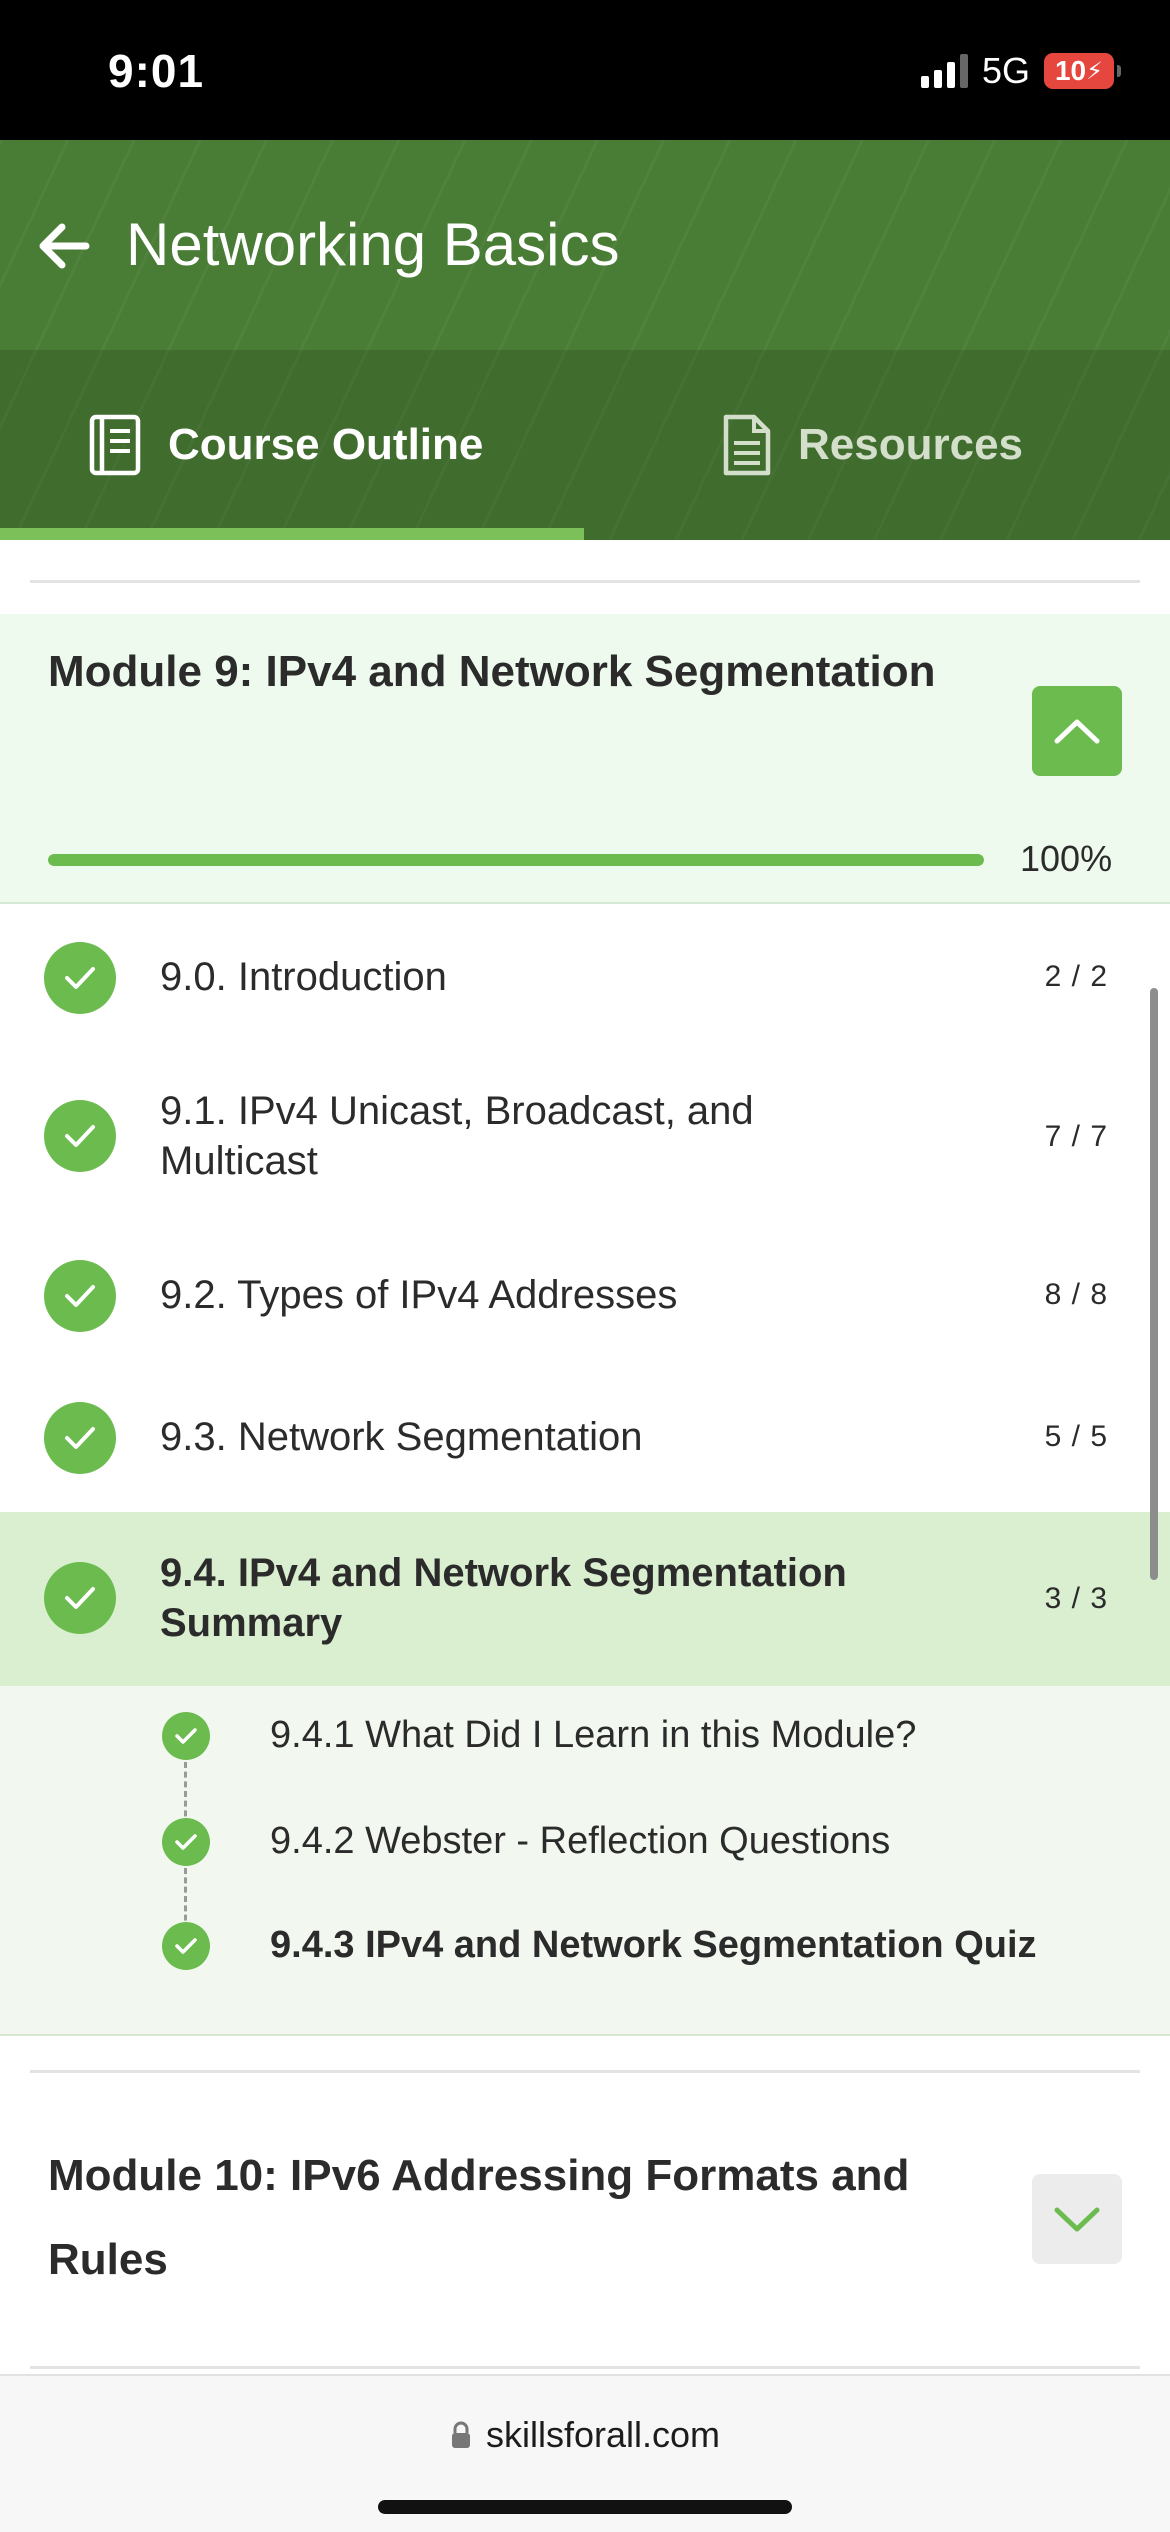 The image size is (1170, 2532). Describe the element at coordinates (911, 444) in the screenshot. I see `tab-resources-label: Resources` at that location.